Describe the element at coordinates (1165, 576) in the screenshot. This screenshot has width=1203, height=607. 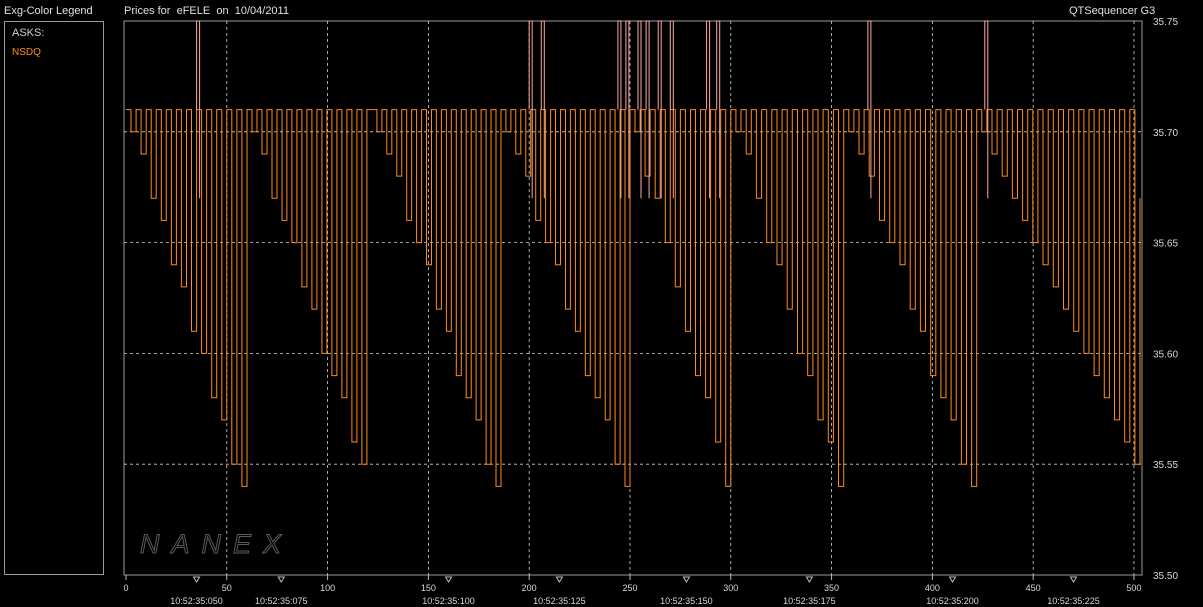
I see `y-tick-label: 35.50` at that location.